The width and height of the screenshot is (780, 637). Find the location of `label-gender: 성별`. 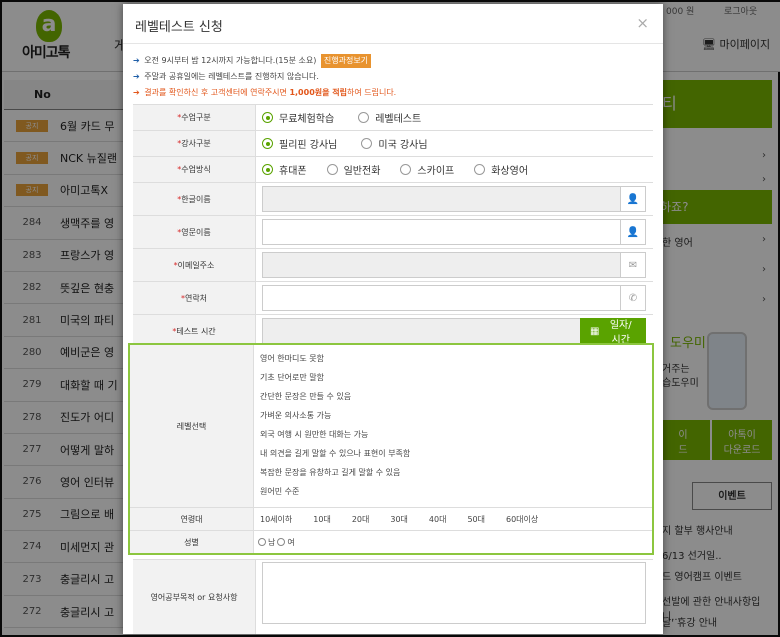

label-gender: 성별 is located at coordinates (192, 542).